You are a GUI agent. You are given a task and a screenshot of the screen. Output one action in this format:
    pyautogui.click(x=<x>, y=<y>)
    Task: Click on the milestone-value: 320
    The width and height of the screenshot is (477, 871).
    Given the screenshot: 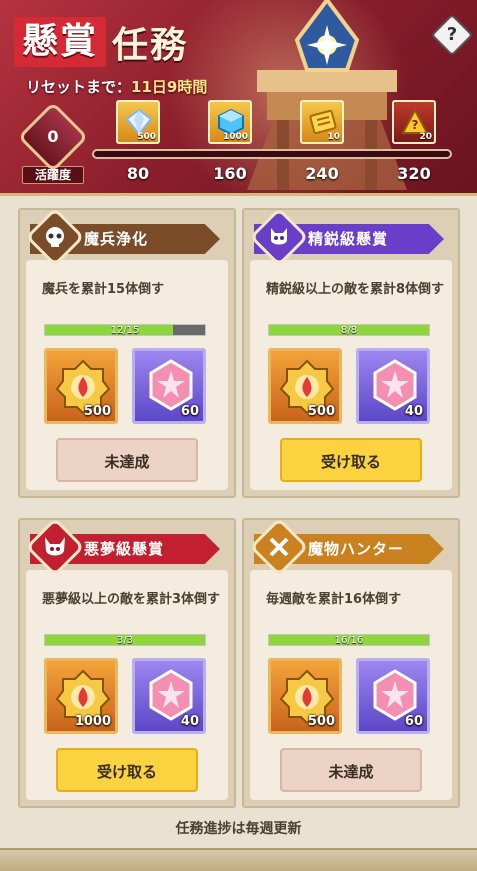 What is the action you would take?
    pyautogui.click(x=414, y=173)
    